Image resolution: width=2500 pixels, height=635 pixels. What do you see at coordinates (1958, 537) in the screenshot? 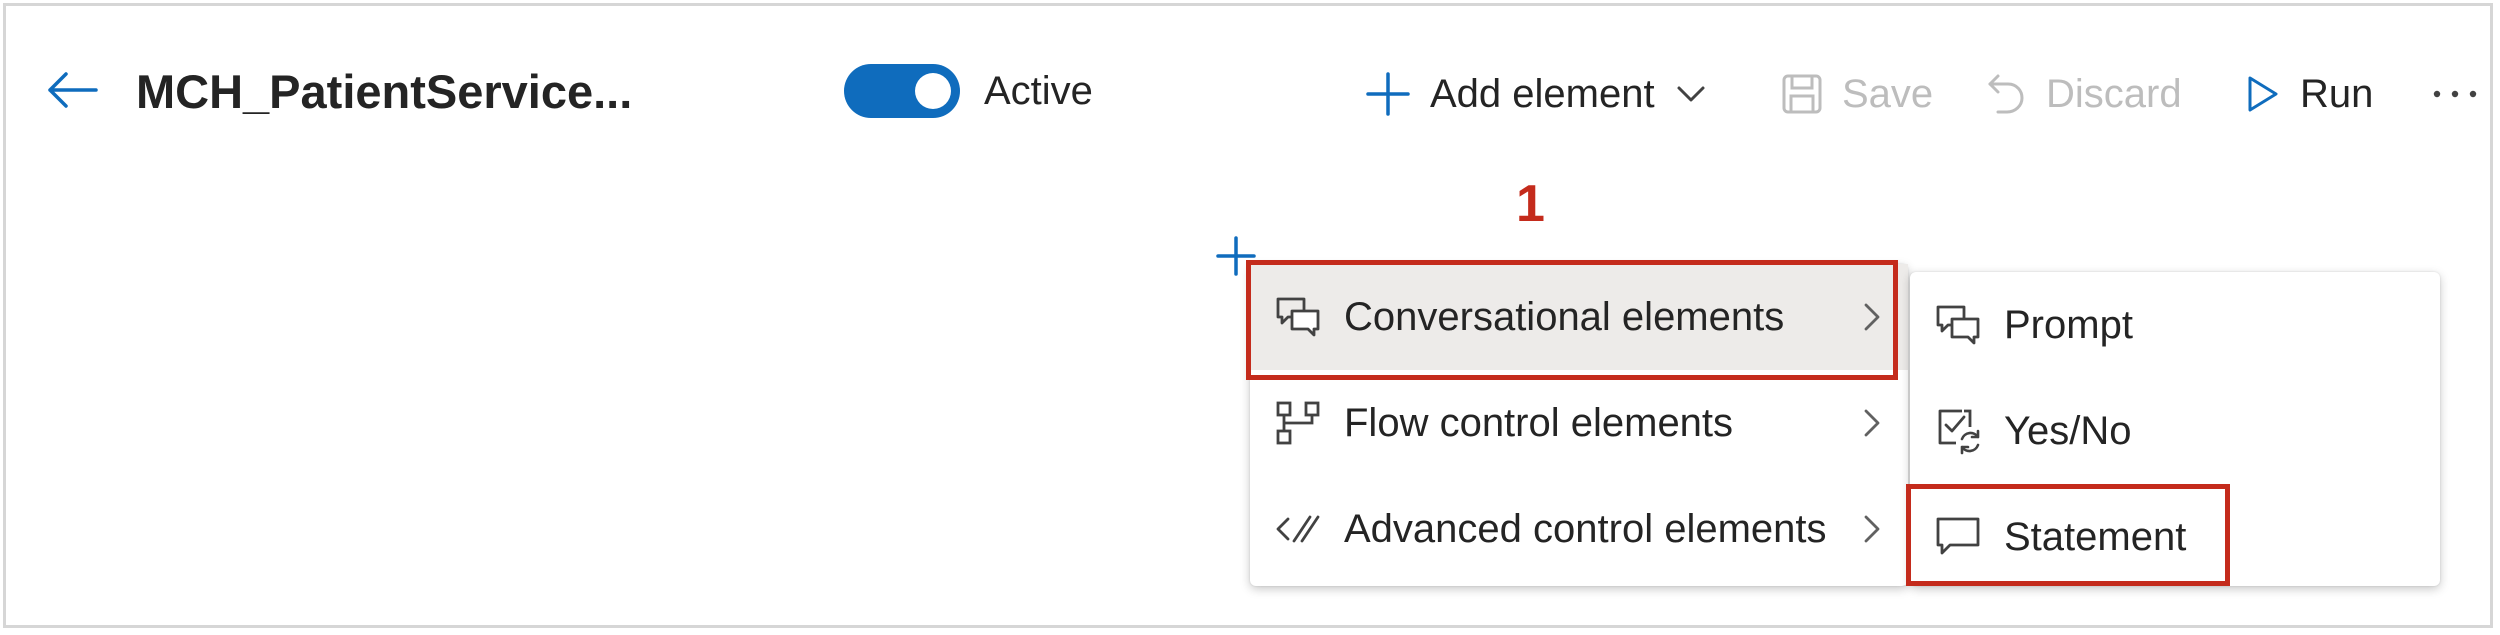
I see `statement-icon` at bounding box center [1958, 537].